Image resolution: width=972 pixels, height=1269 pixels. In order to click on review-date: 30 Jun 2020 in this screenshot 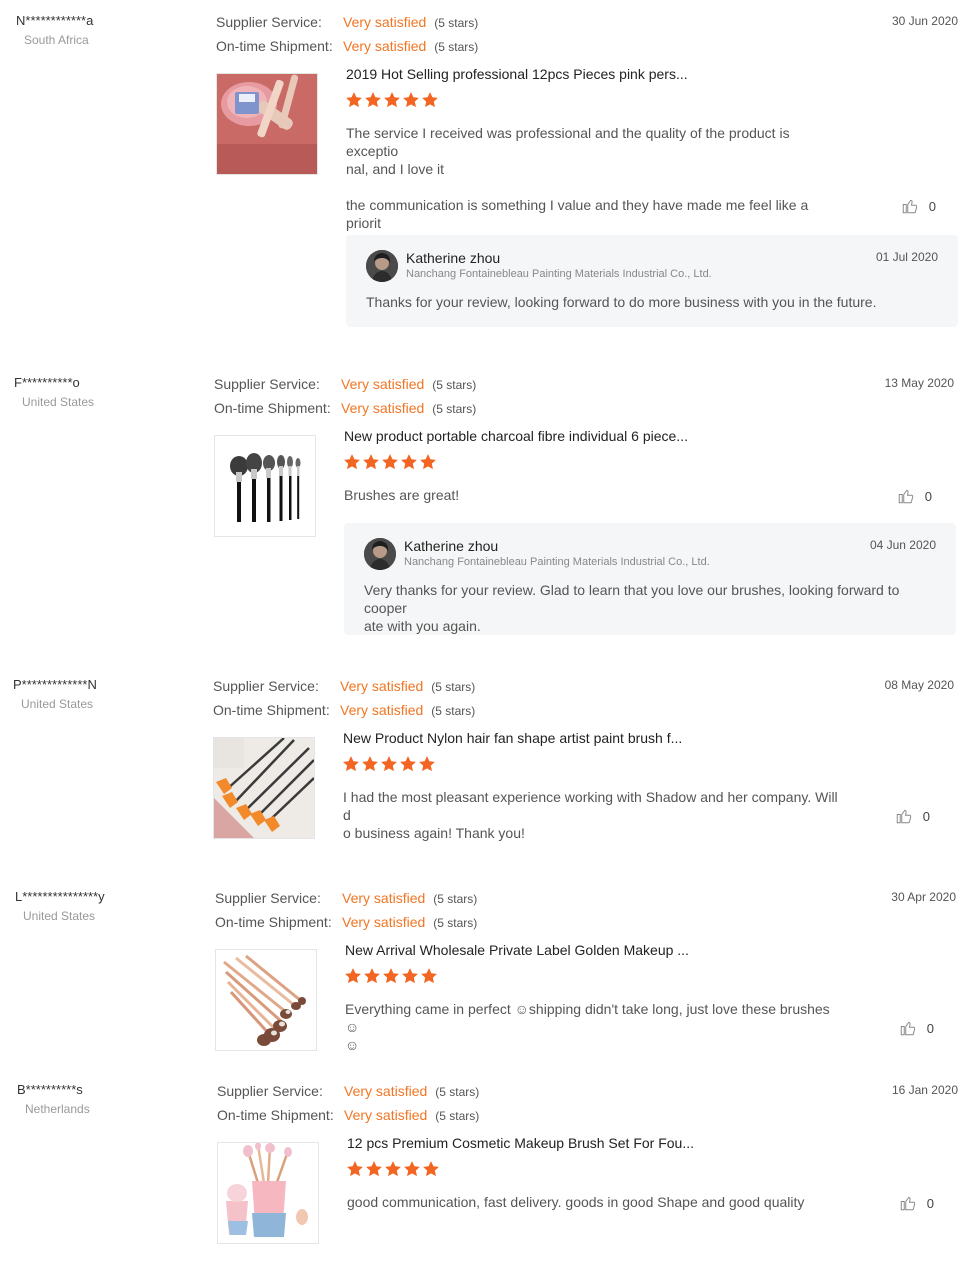, I will do `click(924, 21)`.